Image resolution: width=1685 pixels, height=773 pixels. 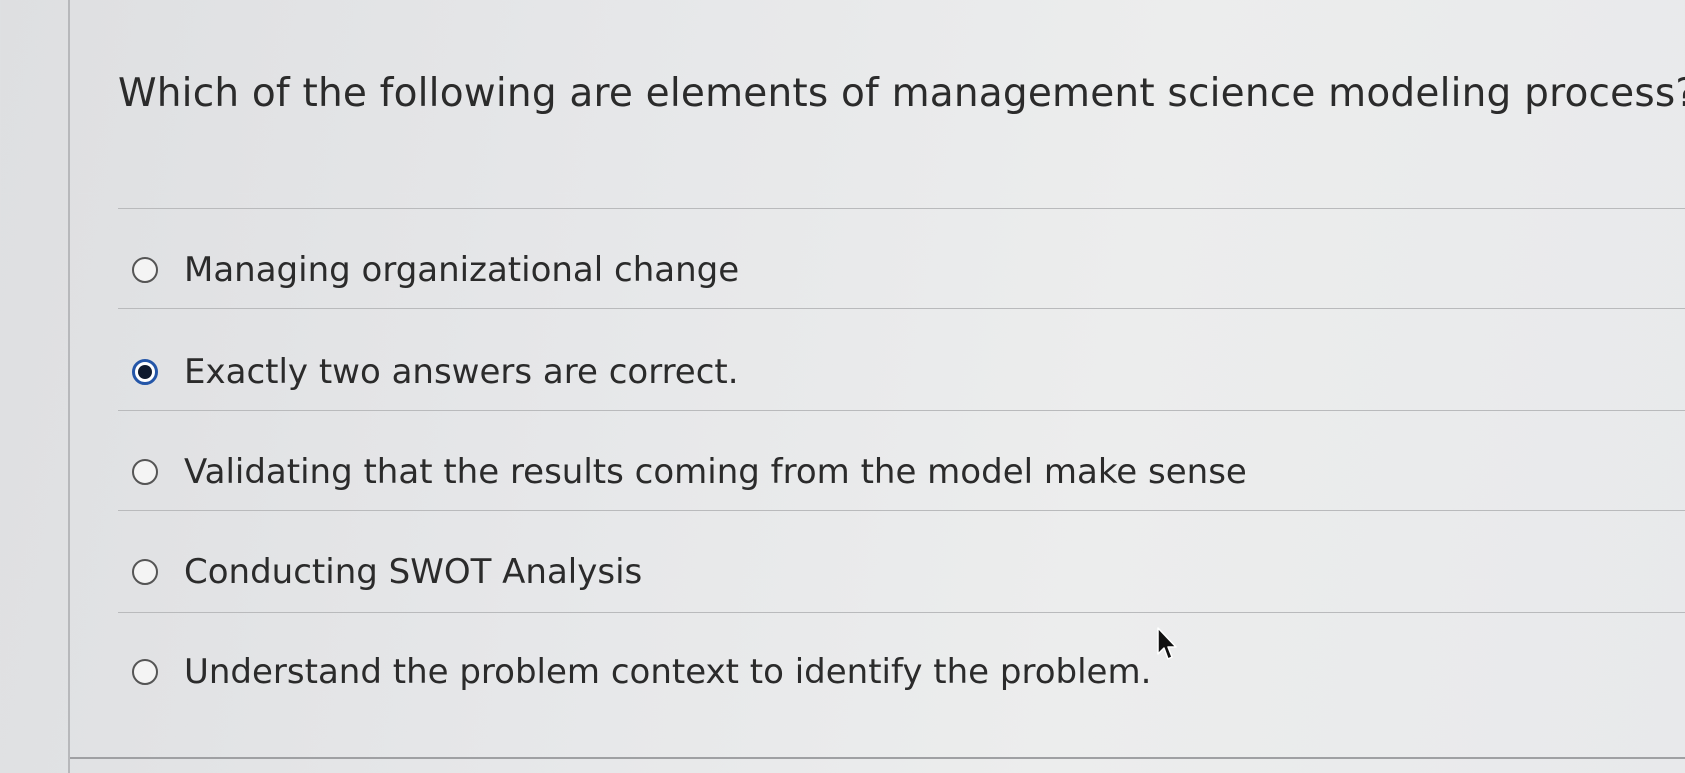 I want to click on answer-label: Conducting SWOT Analysis, so click(x=413, y=572).